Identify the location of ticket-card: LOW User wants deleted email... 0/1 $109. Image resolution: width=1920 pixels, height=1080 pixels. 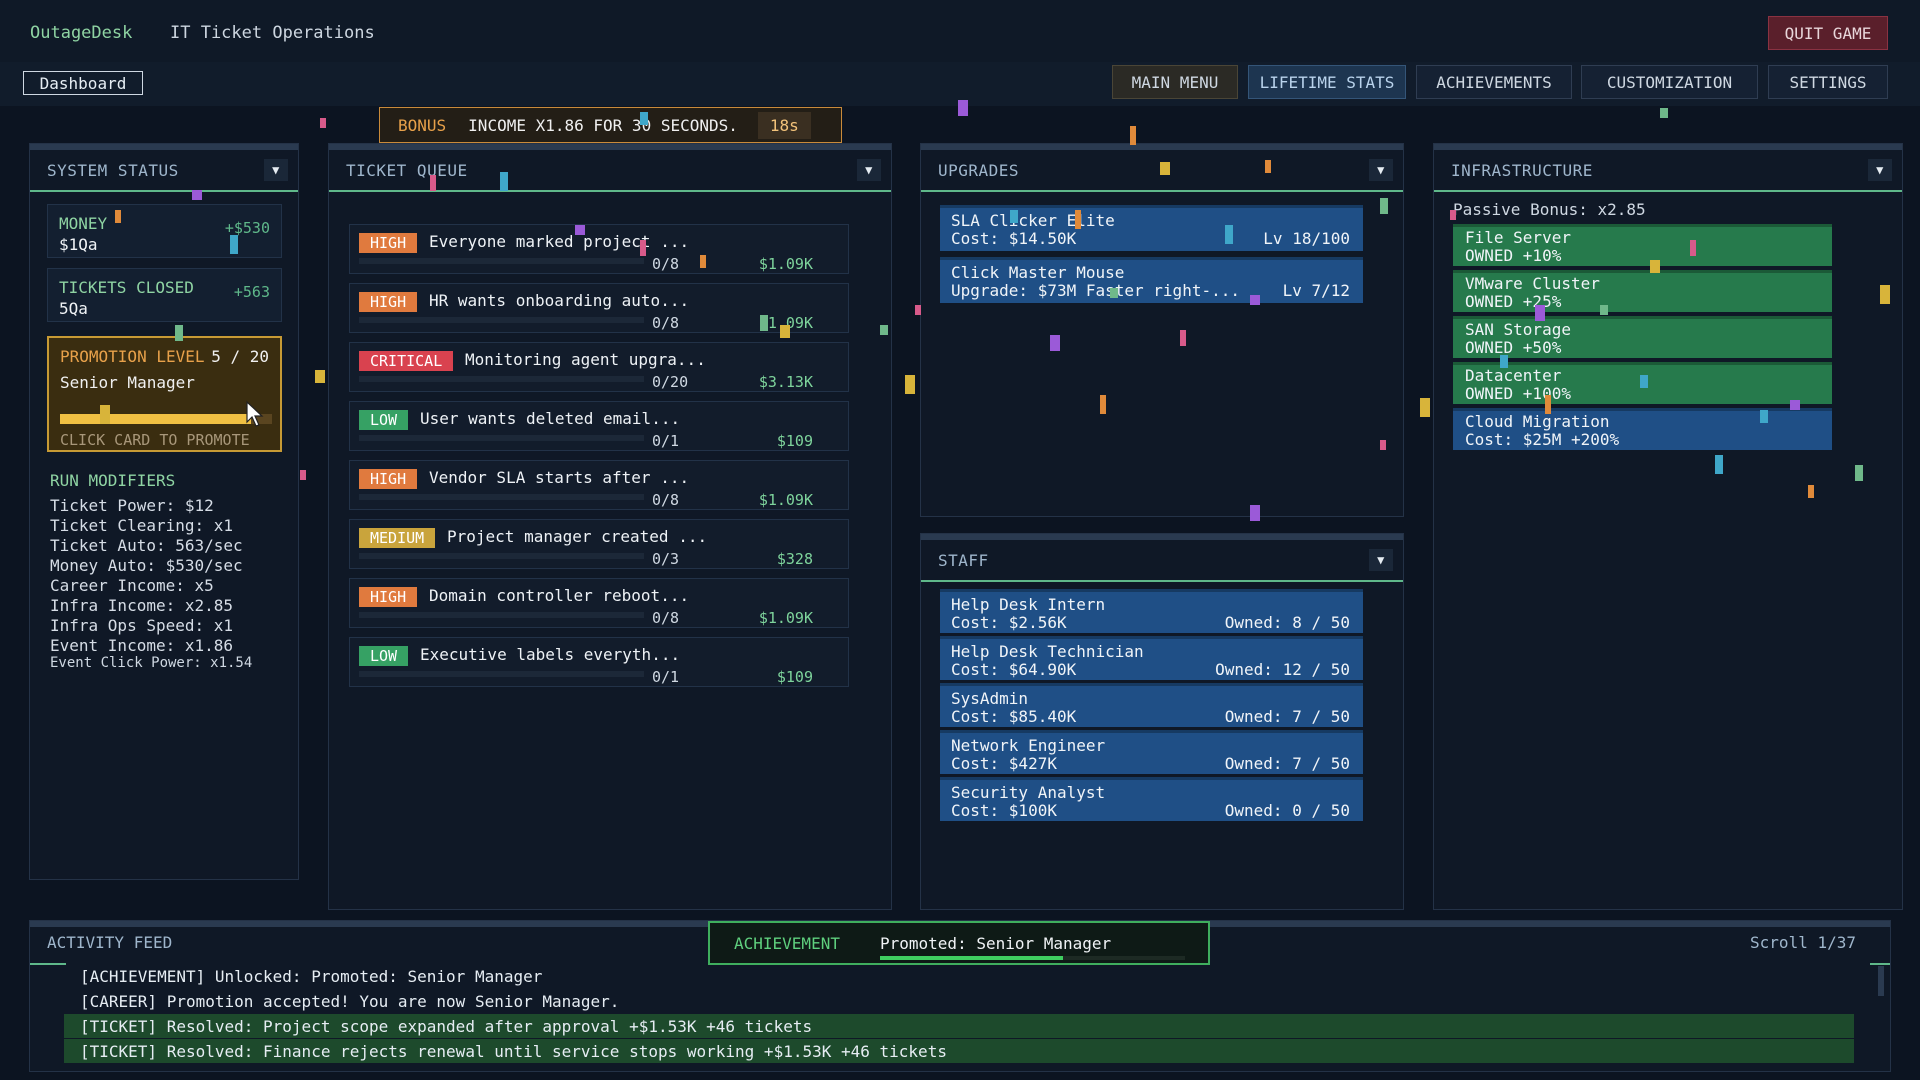
(599, 426).